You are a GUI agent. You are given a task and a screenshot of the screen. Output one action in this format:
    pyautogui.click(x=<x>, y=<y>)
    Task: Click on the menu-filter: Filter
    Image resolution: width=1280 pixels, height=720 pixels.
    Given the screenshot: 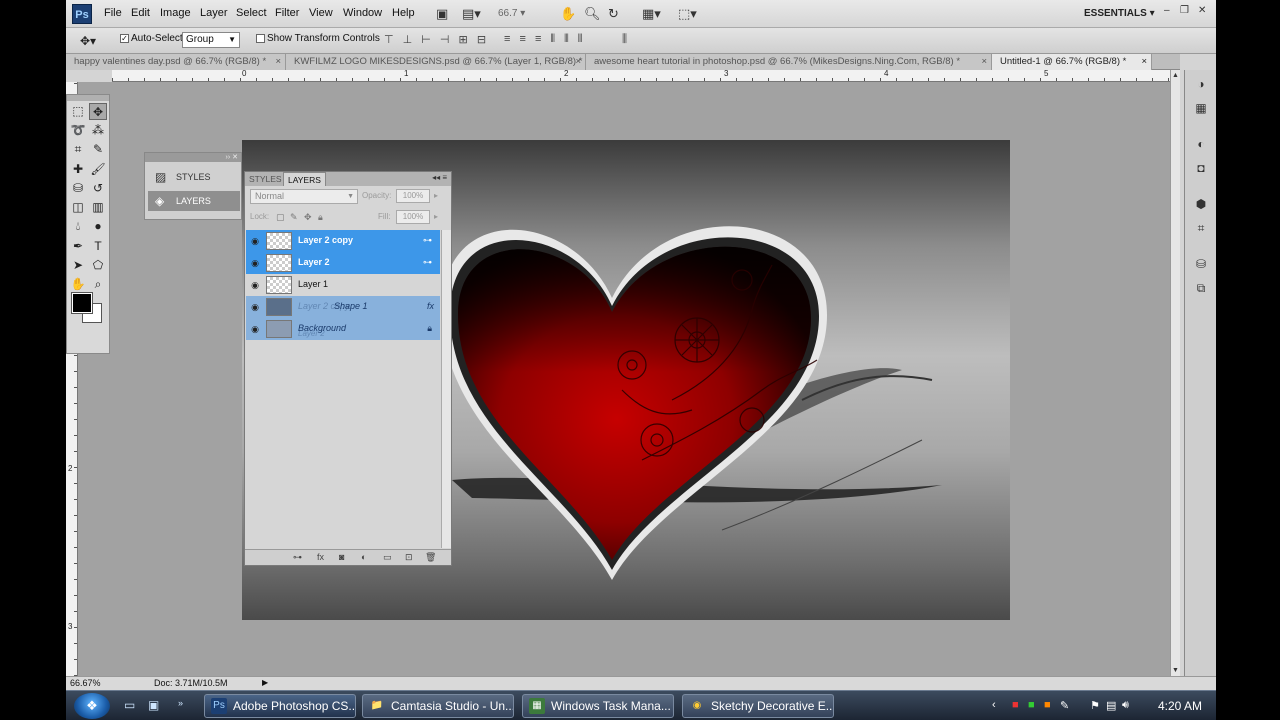 What is the action you would take?
    pyautogui.click(x=287, y=13)
    